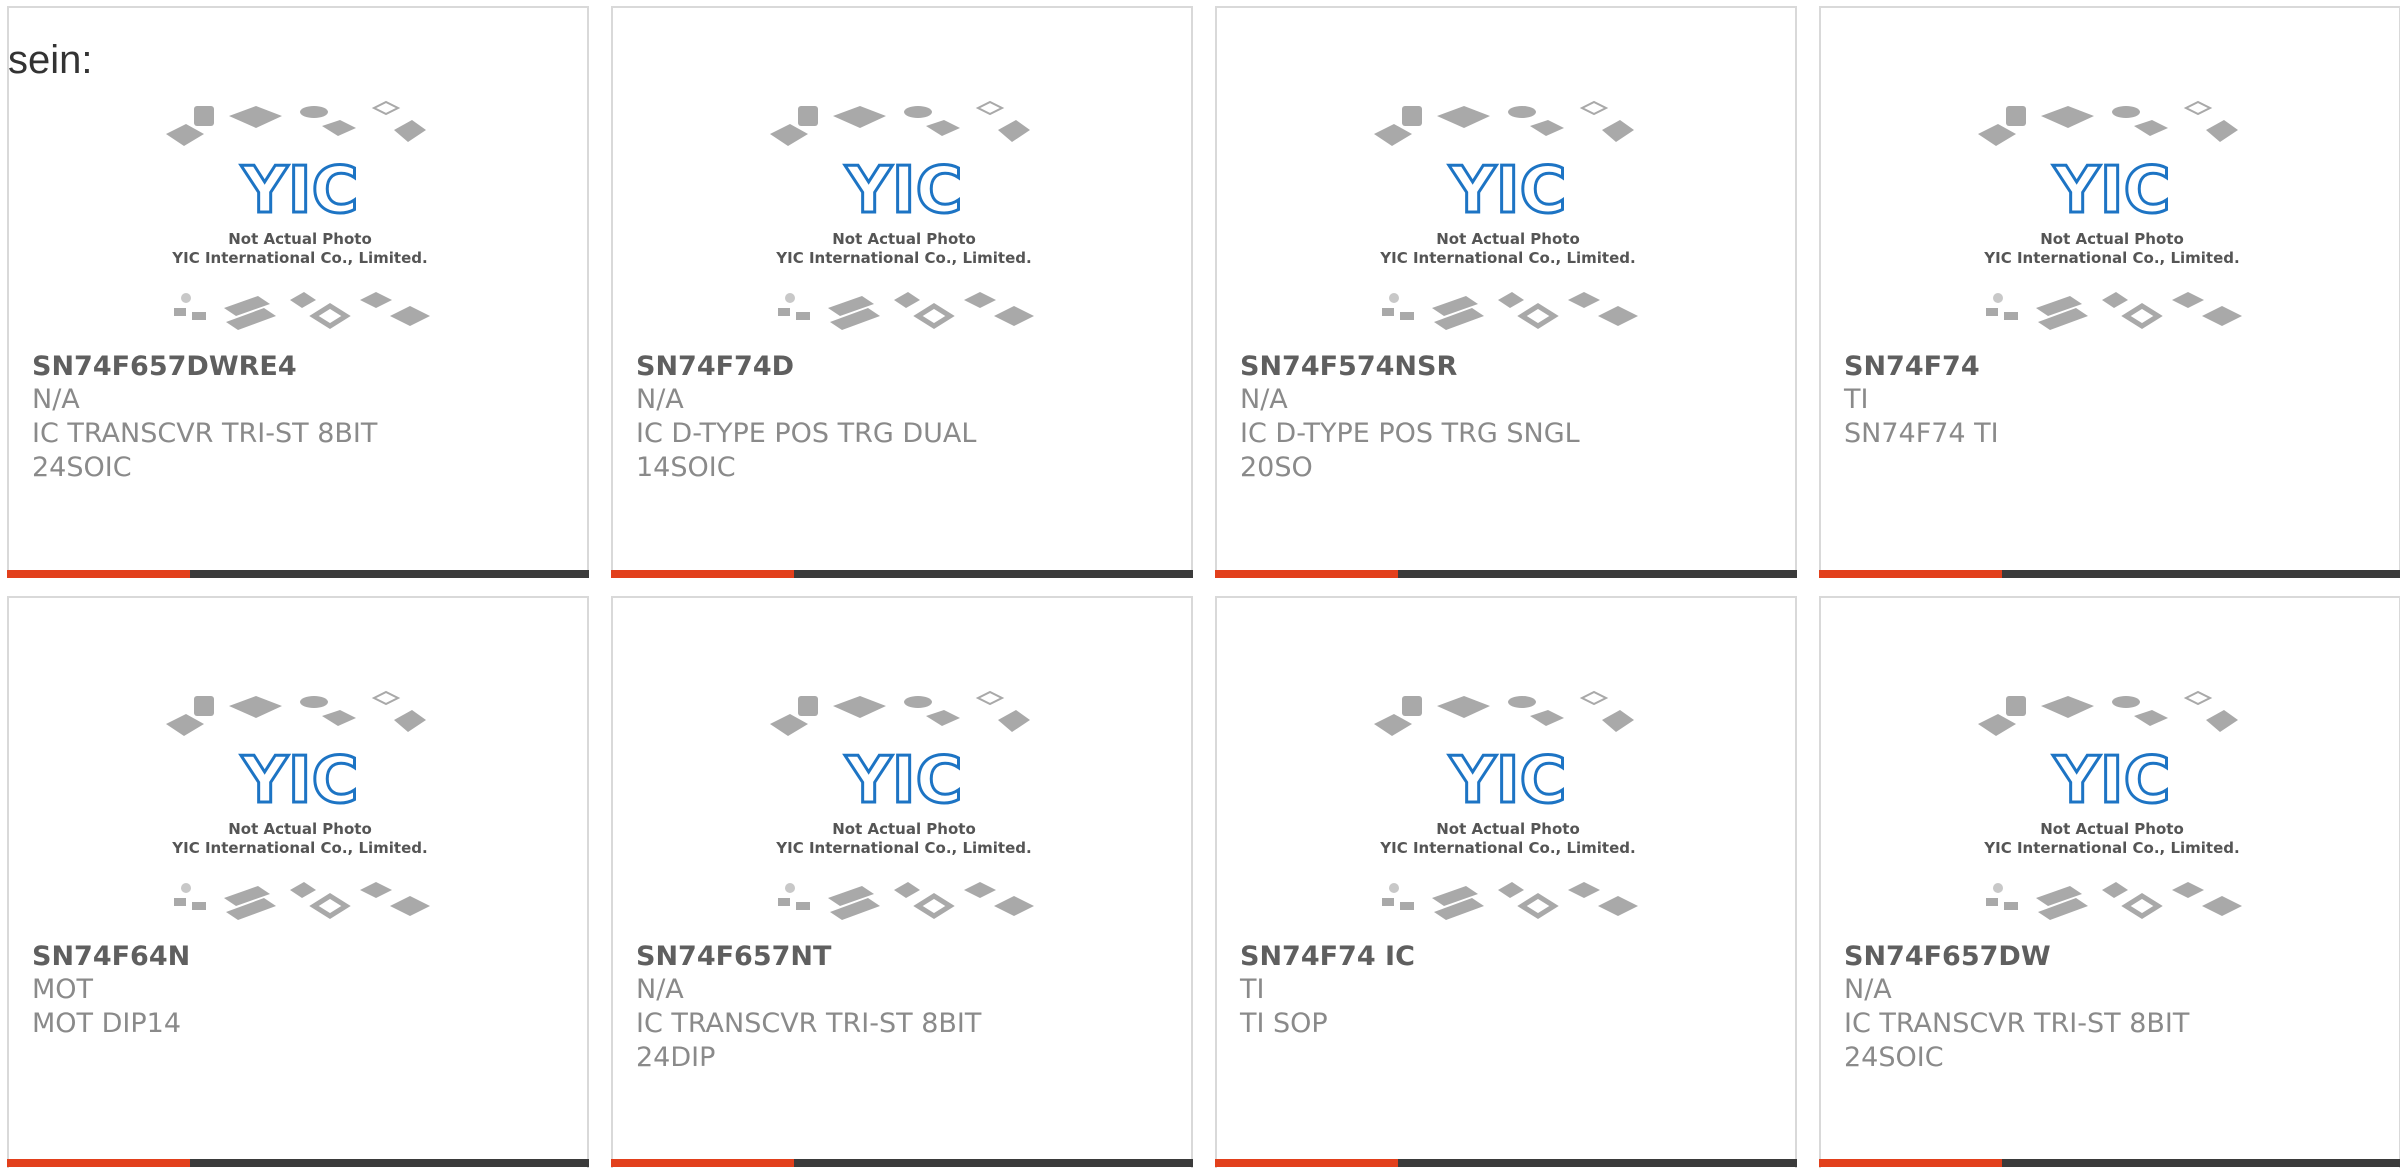 This screenshot has width=2400, height=1168. Describe the element at coordinates (1856, 399) in the screenshot. I see `product-manufacturer: TI` at that location.